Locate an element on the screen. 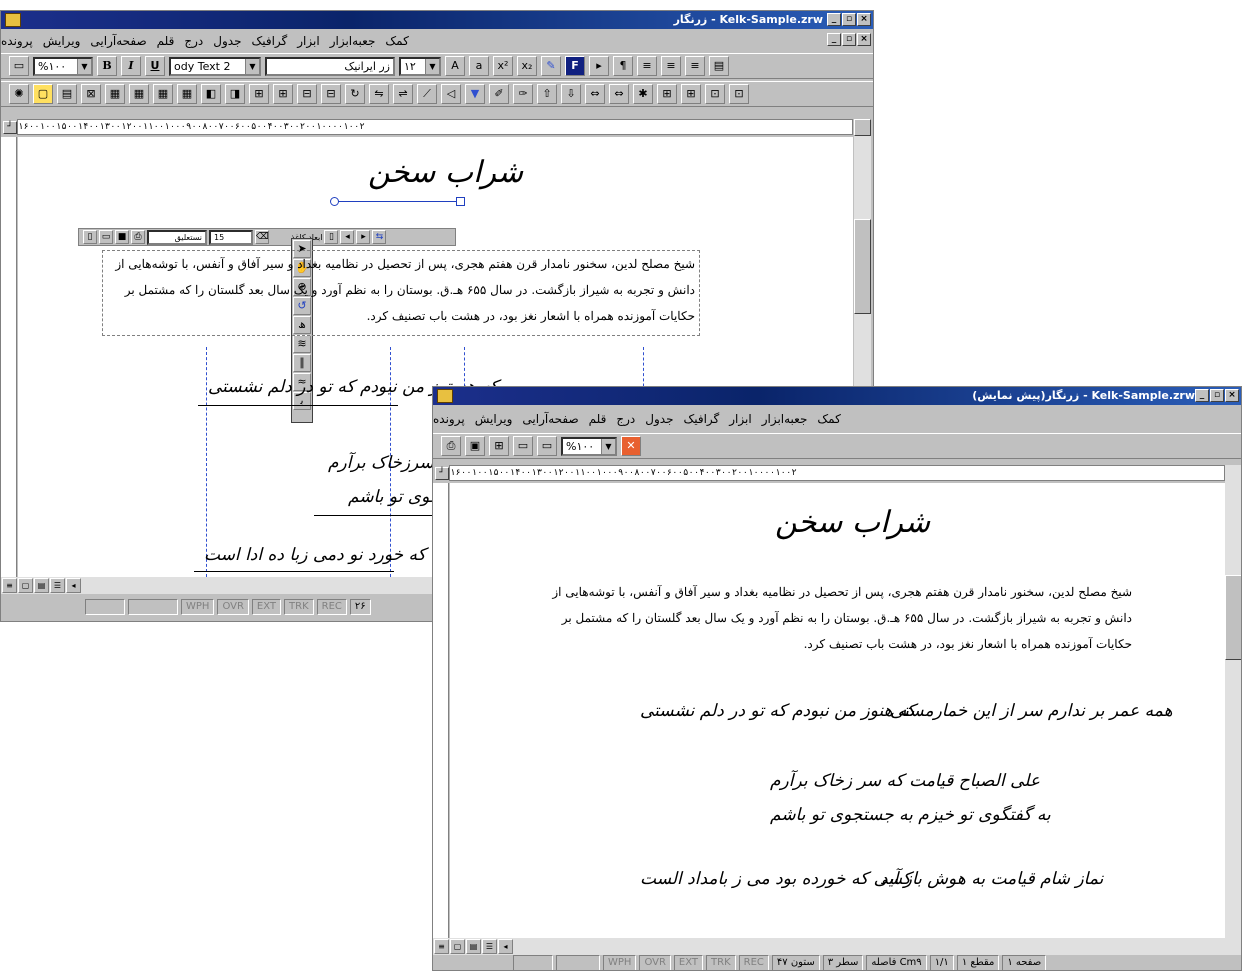  menu-toolbox: جعبه‌ابزار is located at coordinates (353, 41).